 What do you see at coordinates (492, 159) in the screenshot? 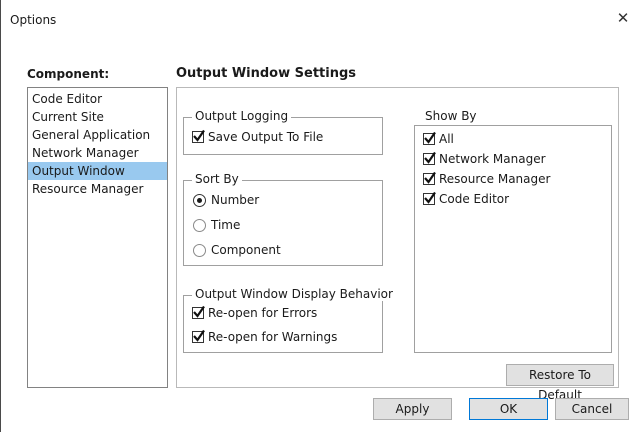
I see `show-by-network-manager-label: Network Manager` at bounding box center [492, 159].